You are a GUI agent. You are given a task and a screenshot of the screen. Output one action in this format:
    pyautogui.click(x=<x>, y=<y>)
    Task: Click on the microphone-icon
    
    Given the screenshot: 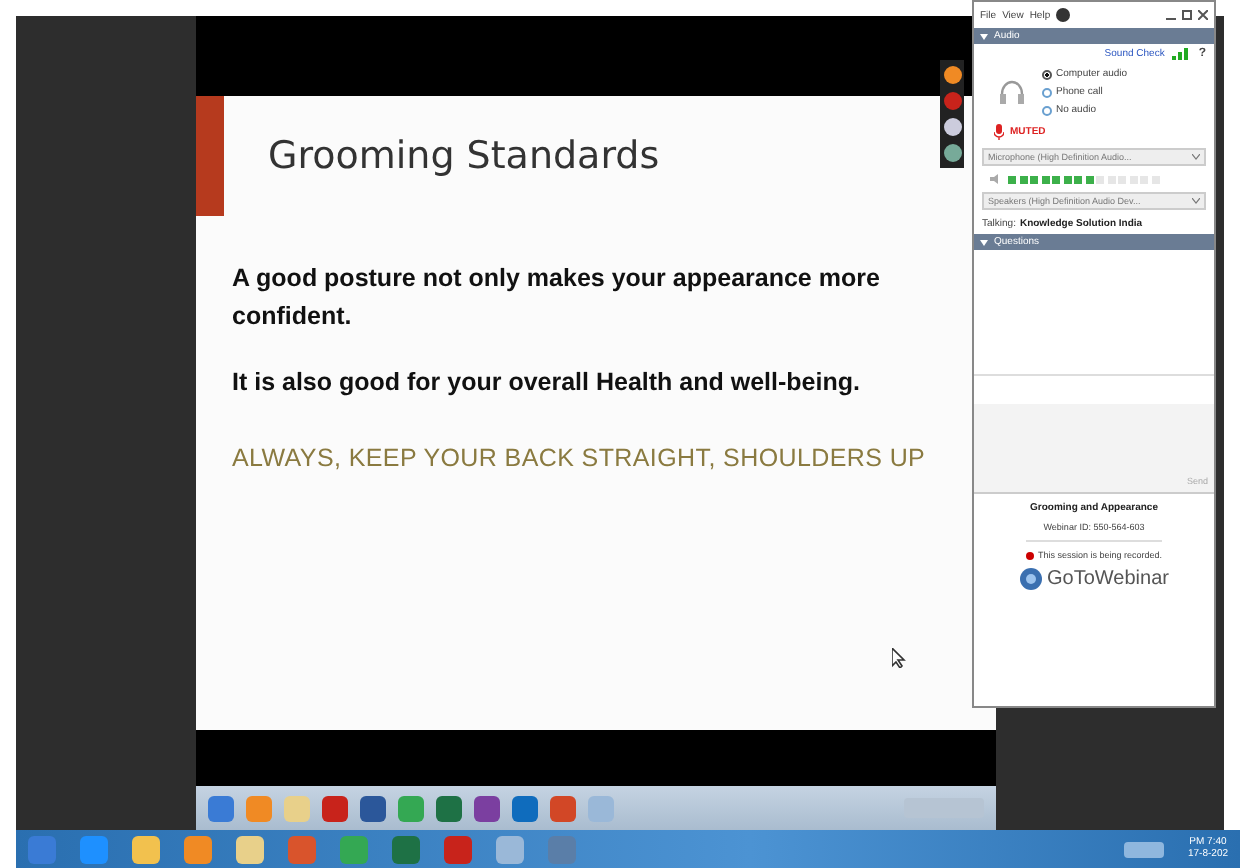 What is the action you would take?
    pyautogui.click(x=999, y=132)
    